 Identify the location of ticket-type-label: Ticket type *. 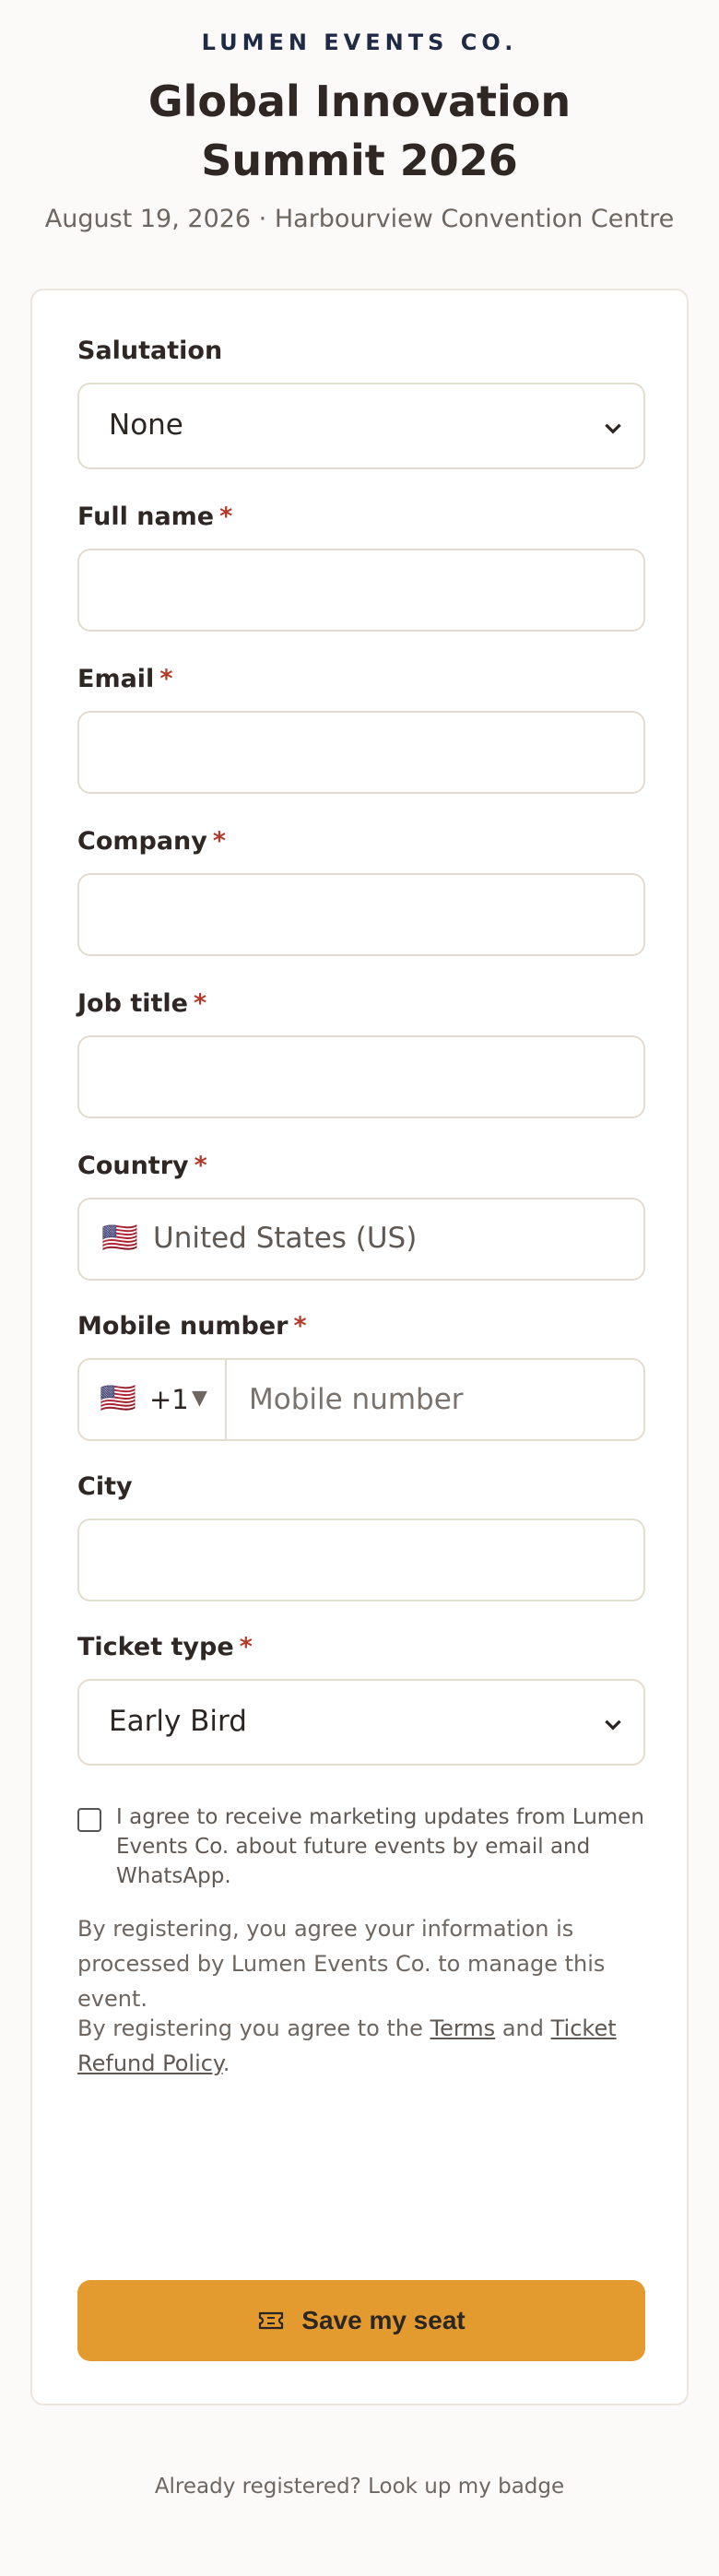
(165, 1647).